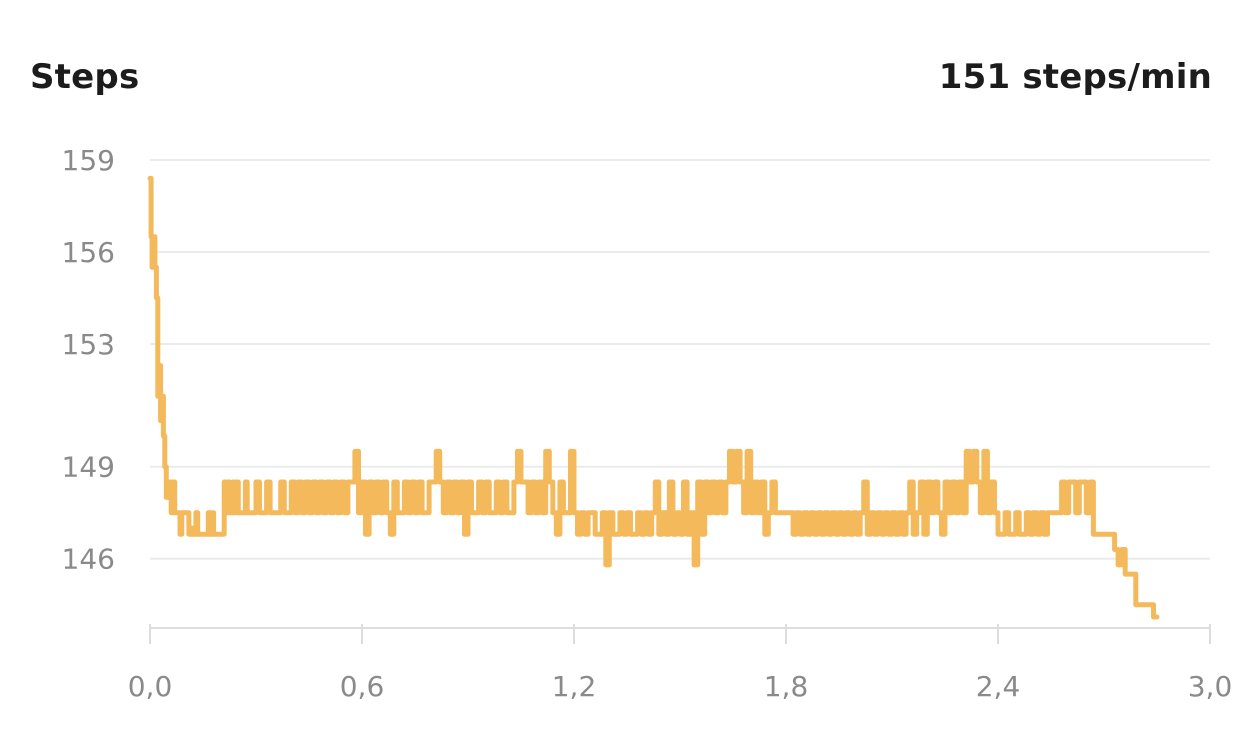 The image size is (1242, 731). I want to click on x-tick-label: 0,0, so click(150, 686).